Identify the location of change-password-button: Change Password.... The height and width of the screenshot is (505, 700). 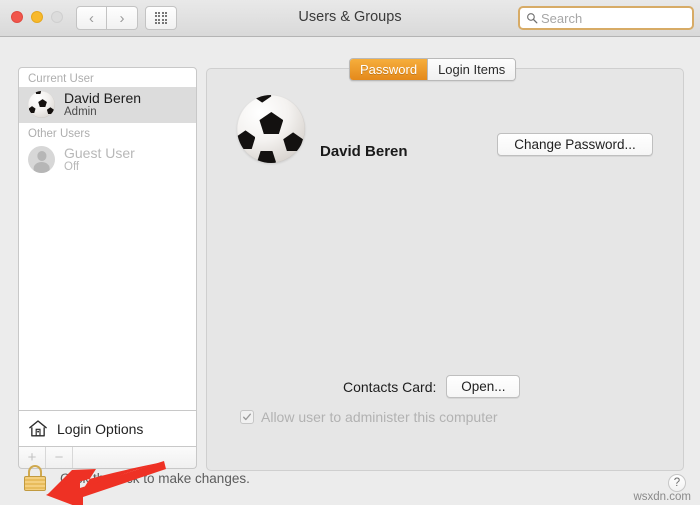
(575, 144).